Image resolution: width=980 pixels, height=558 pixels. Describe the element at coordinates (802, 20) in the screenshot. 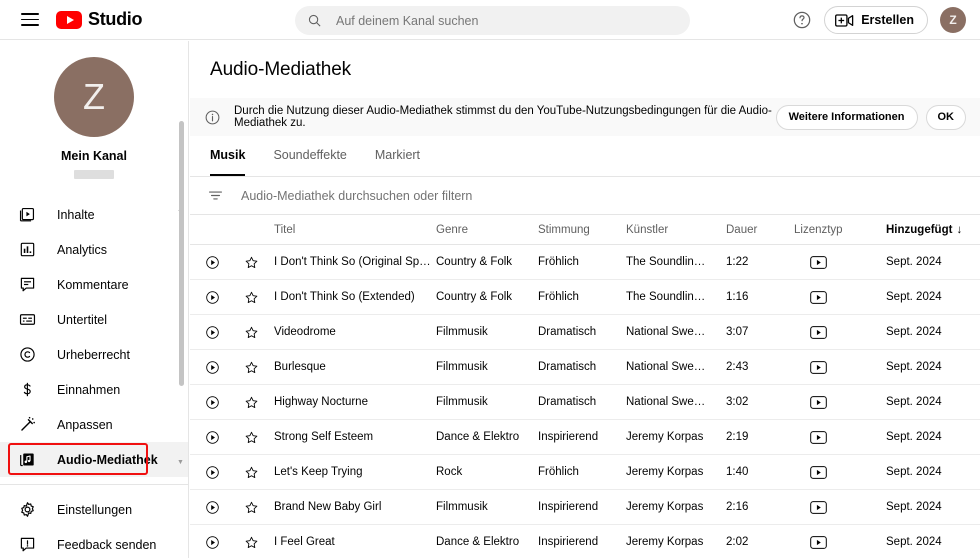

I see `help-circle-icon` at that location.